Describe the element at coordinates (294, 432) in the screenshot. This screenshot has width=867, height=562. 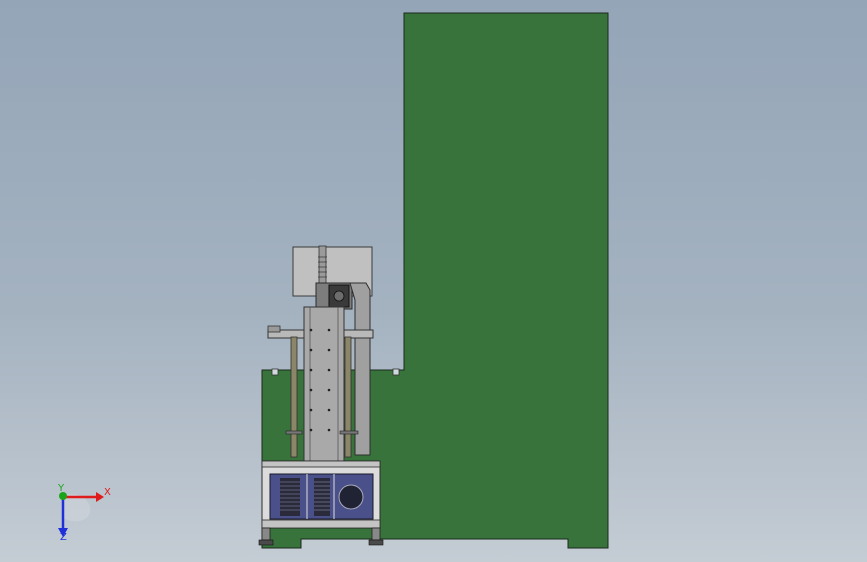
I see `rod-clamp-left` at that location.